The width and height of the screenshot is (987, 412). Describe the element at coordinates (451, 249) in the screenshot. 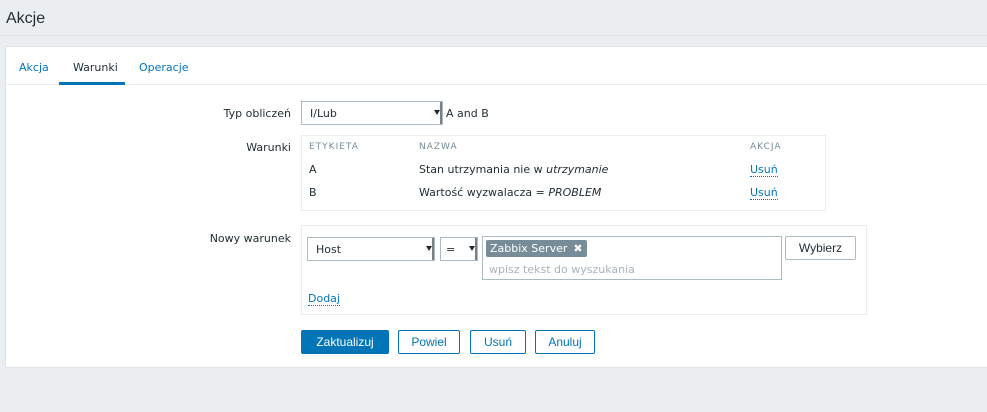

I see `condition-operator-value: =` at that location.